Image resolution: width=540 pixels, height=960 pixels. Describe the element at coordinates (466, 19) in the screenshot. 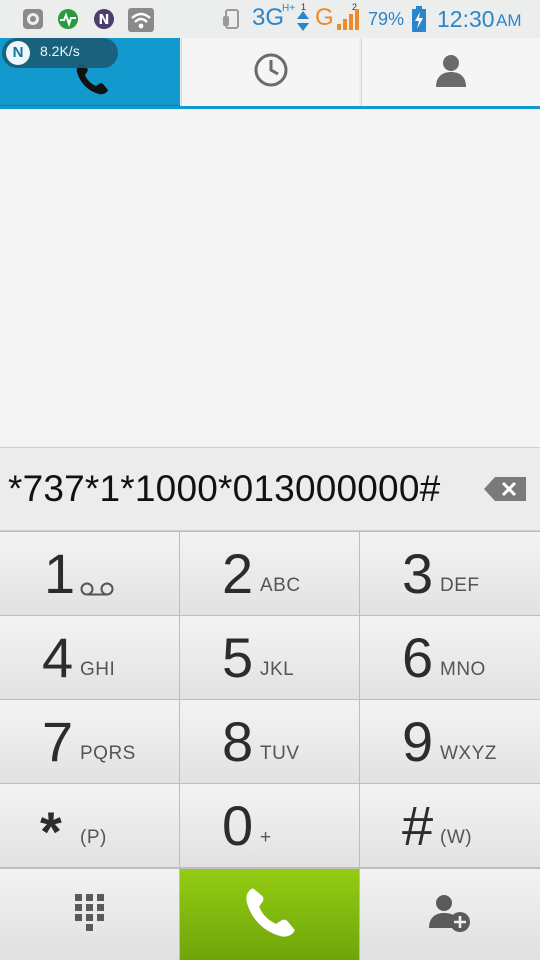

I see `clock: 12:30` at that location.